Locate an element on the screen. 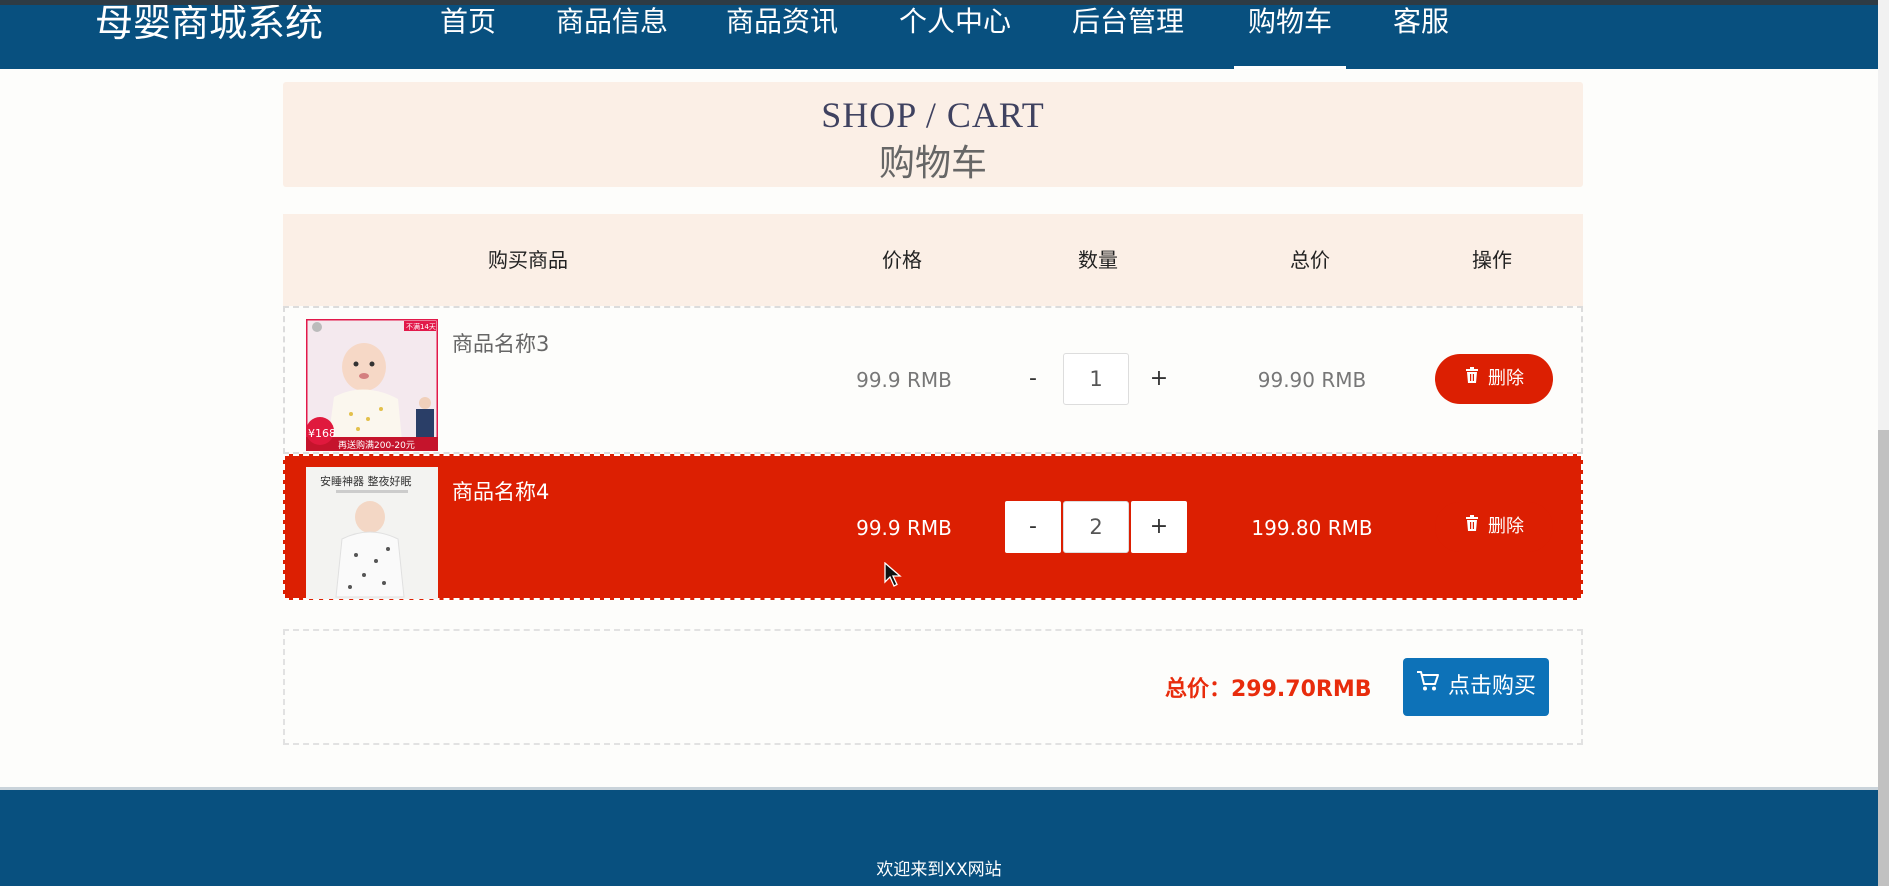 The height and width of the screenshot is (886, 1889). quantity-stepper: - 2 + is located at coordinates (1099, 527).